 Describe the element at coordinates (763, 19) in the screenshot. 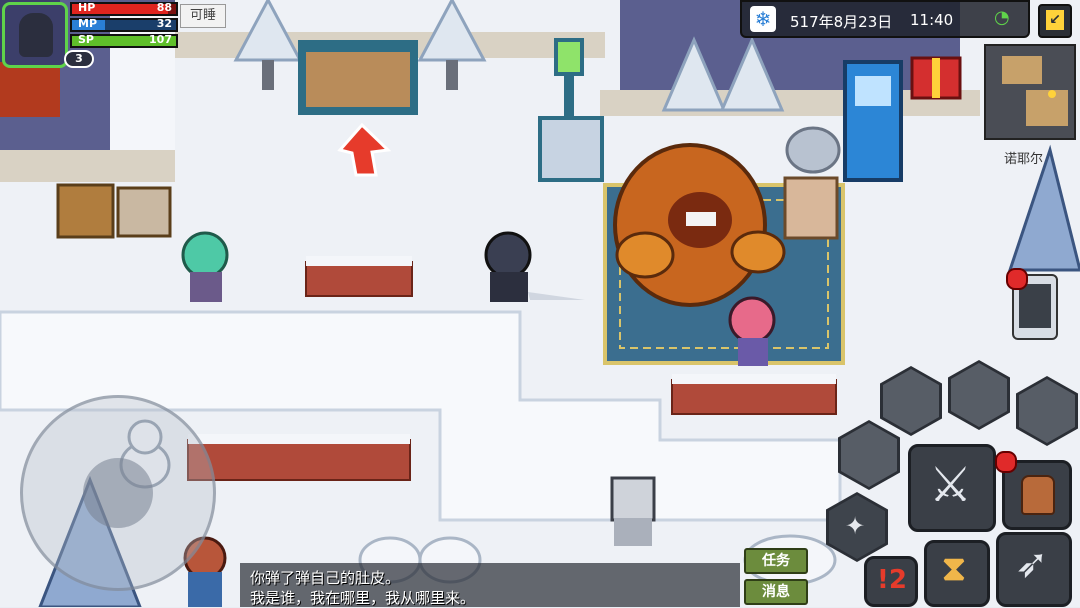

I see `snowflake-icon: ❄` at that location.